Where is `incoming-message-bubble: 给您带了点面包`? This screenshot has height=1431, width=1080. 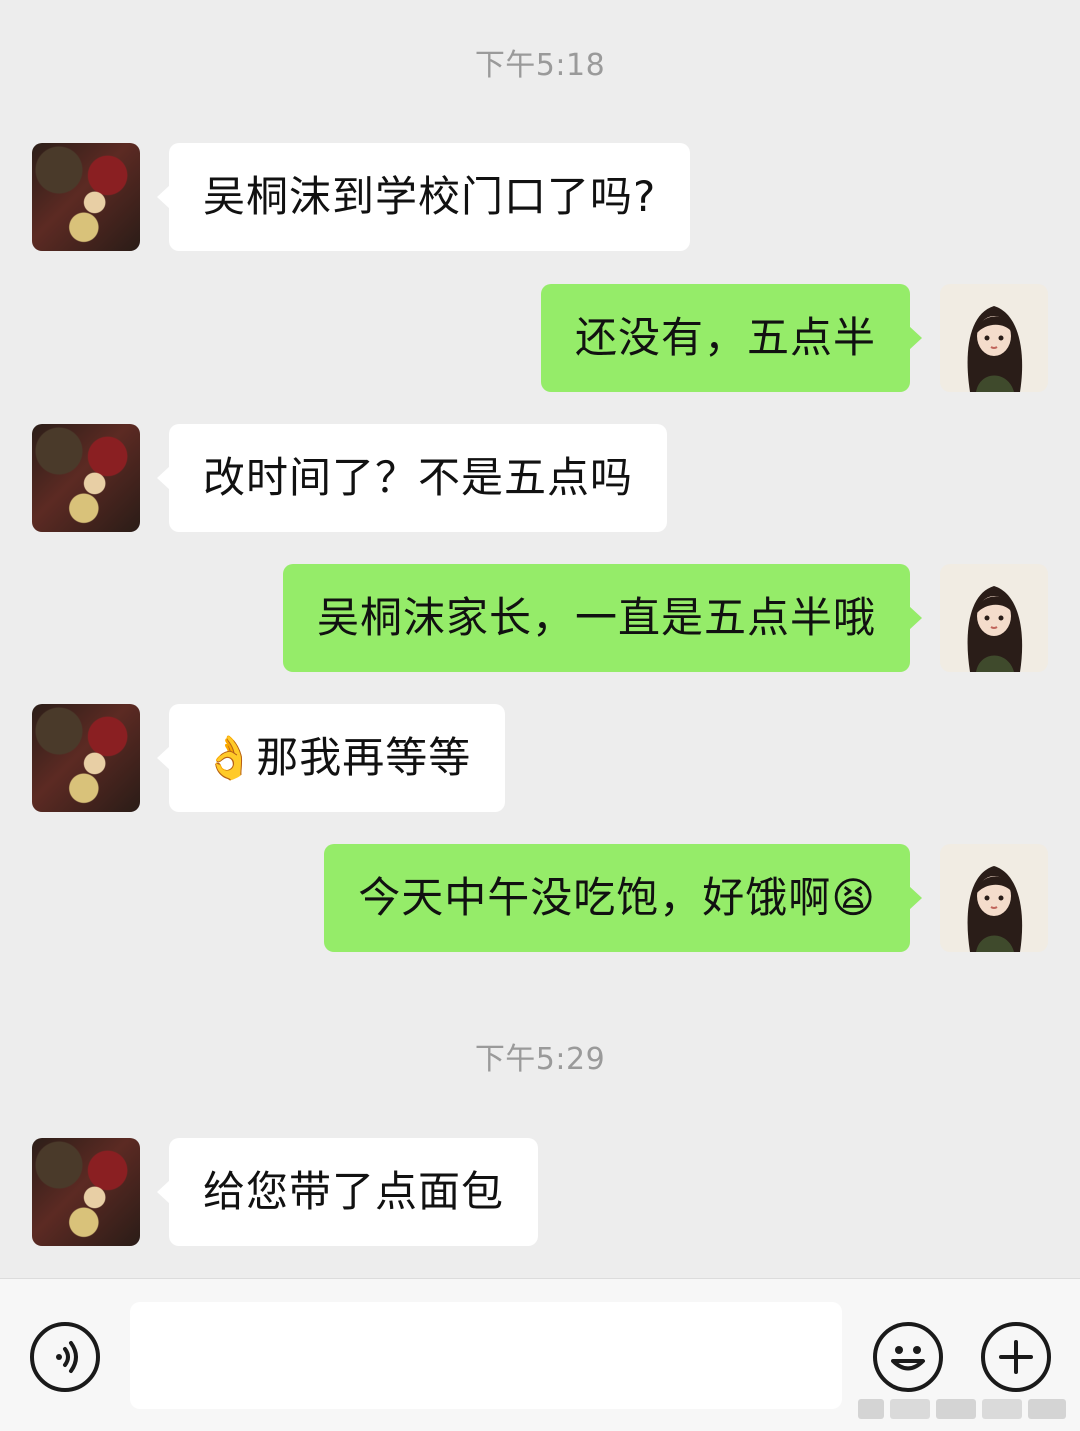 incoming-message-bubble: 给您带了点面包 is located at coordinates (347, 1192).